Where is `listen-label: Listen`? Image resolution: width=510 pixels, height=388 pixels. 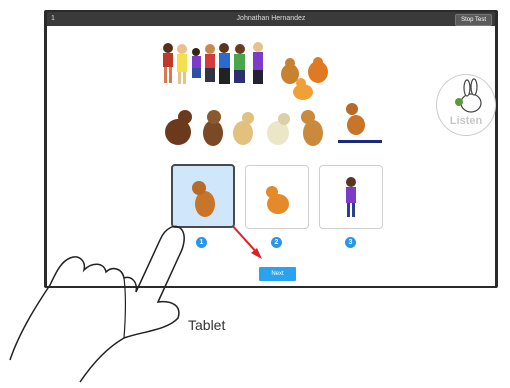 listen-label: Listen is located at coordinates (466, 121).